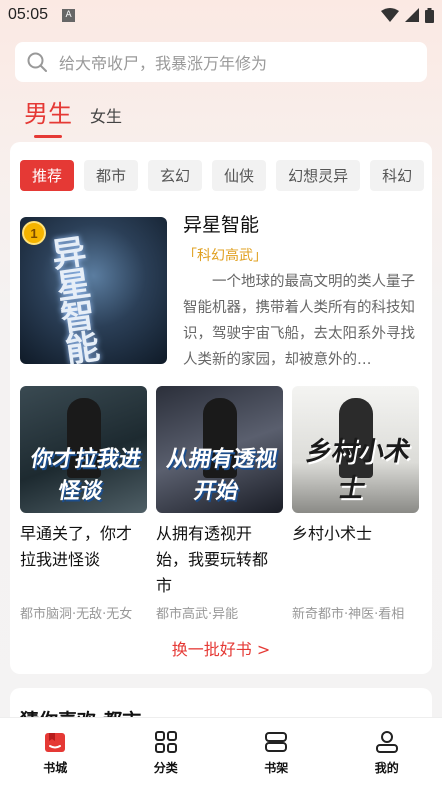  What do you see at coordinates (175, 175) in the screenshot?
I see `chip-xuanhuan: 玄幻` at bounding box center [175, 175].